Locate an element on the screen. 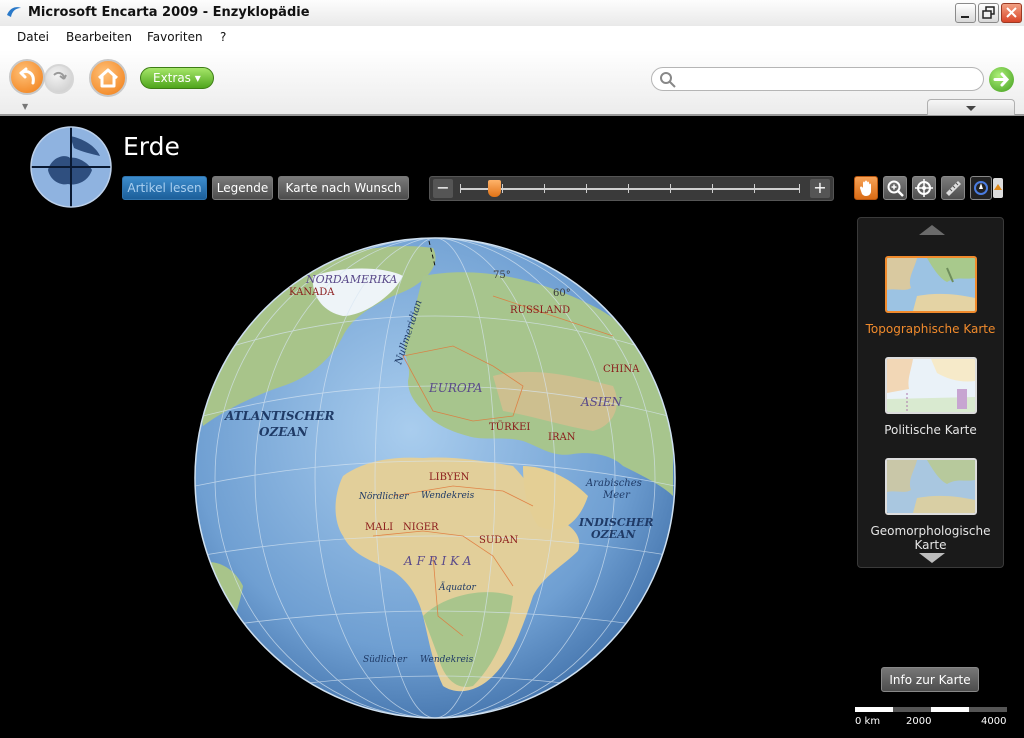 The image size is (1024, 738). panel-toggle-tab is located at coordinates (971, 107).